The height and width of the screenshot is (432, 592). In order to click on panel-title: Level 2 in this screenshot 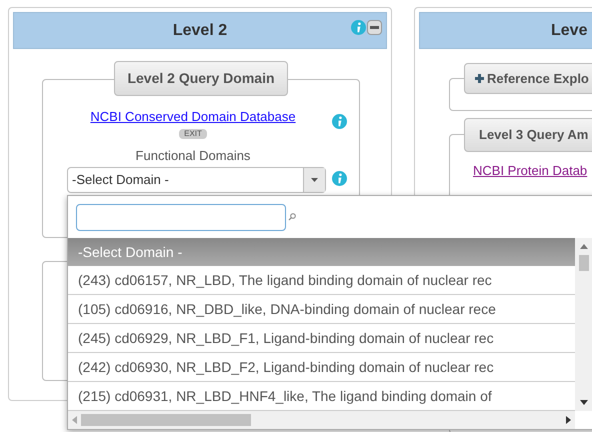, I will do `click(200, 30)`.